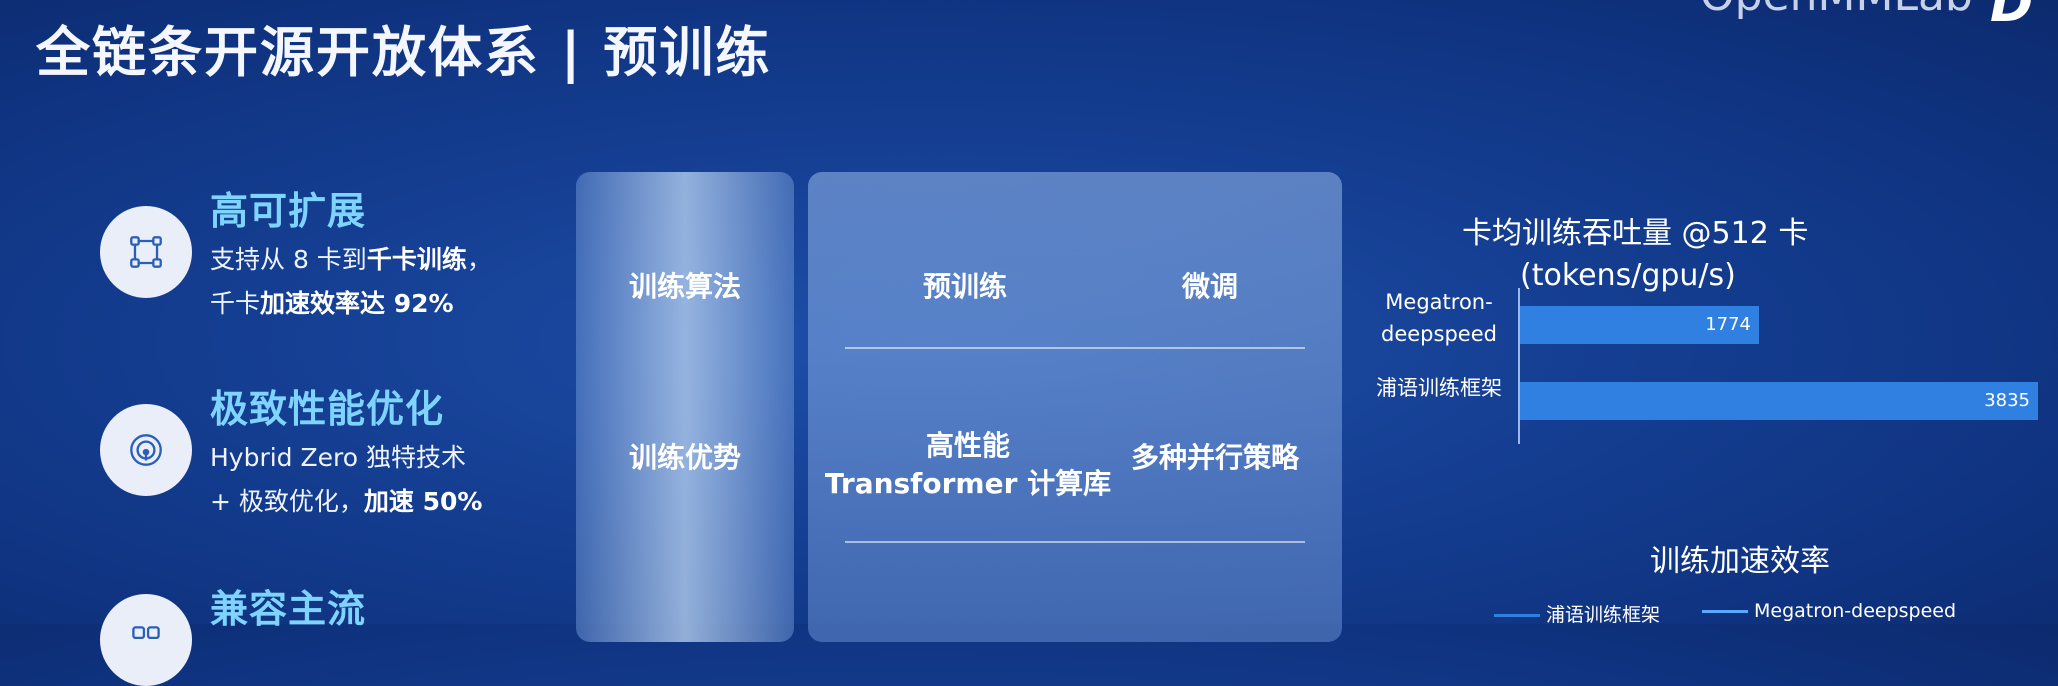 The width and height of the screenshot is (2058, 686). What do you see at coordinates (288, 259) in the screenshot?
I see `desc-text: 支持从 8 卡到` at bounding box center [288, 259].